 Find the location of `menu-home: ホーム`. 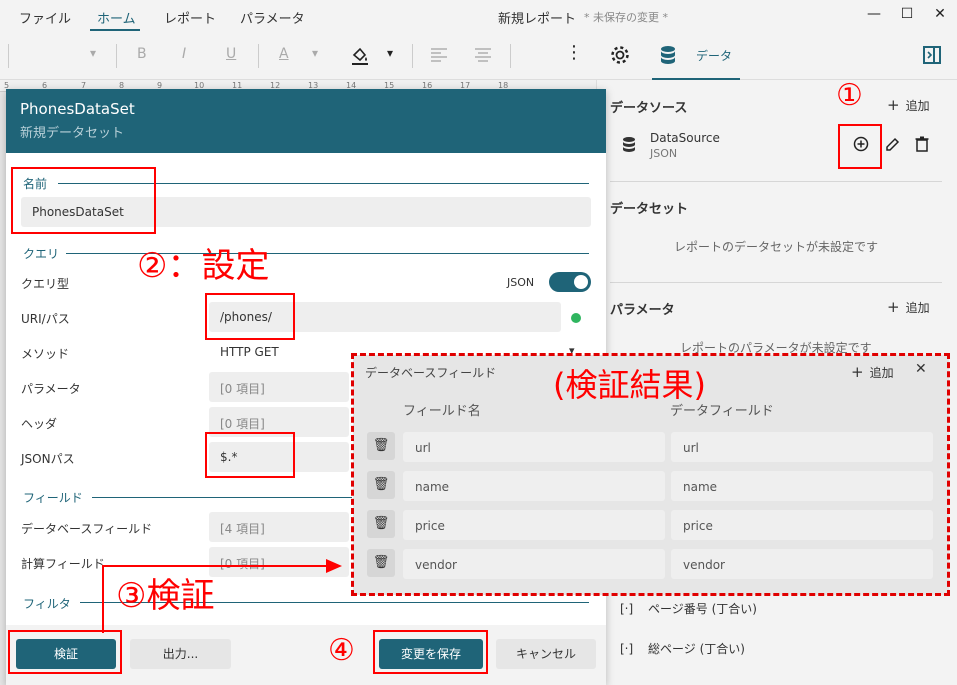

menu-home: ホーム is located at coordinates (116, 17).